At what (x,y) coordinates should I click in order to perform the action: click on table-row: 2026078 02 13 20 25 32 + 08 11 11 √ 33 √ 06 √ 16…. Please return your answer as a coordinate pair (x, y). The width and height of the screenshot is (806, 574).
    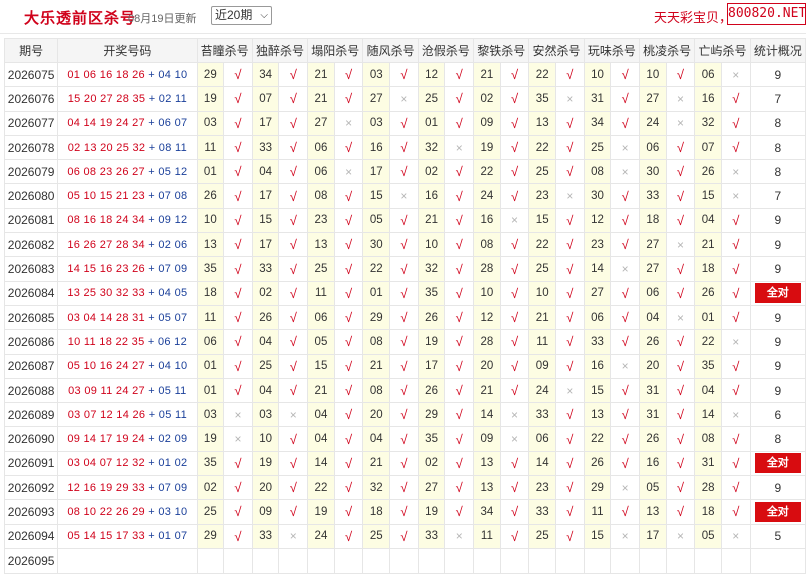
    Looking at the image, I should click on (404, 147).